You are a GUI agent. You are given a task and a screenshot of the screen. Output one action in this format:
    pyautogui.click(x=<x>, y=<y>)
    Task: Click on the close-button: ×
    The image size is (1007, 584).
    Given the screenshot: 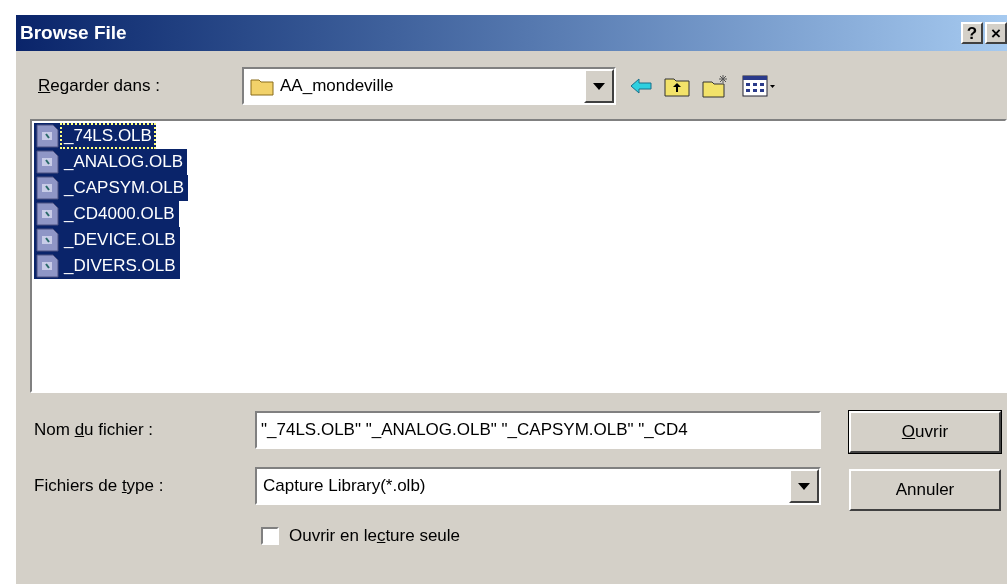 What is the action you would take?
    pyautogui.click(x=996, y=33)
    